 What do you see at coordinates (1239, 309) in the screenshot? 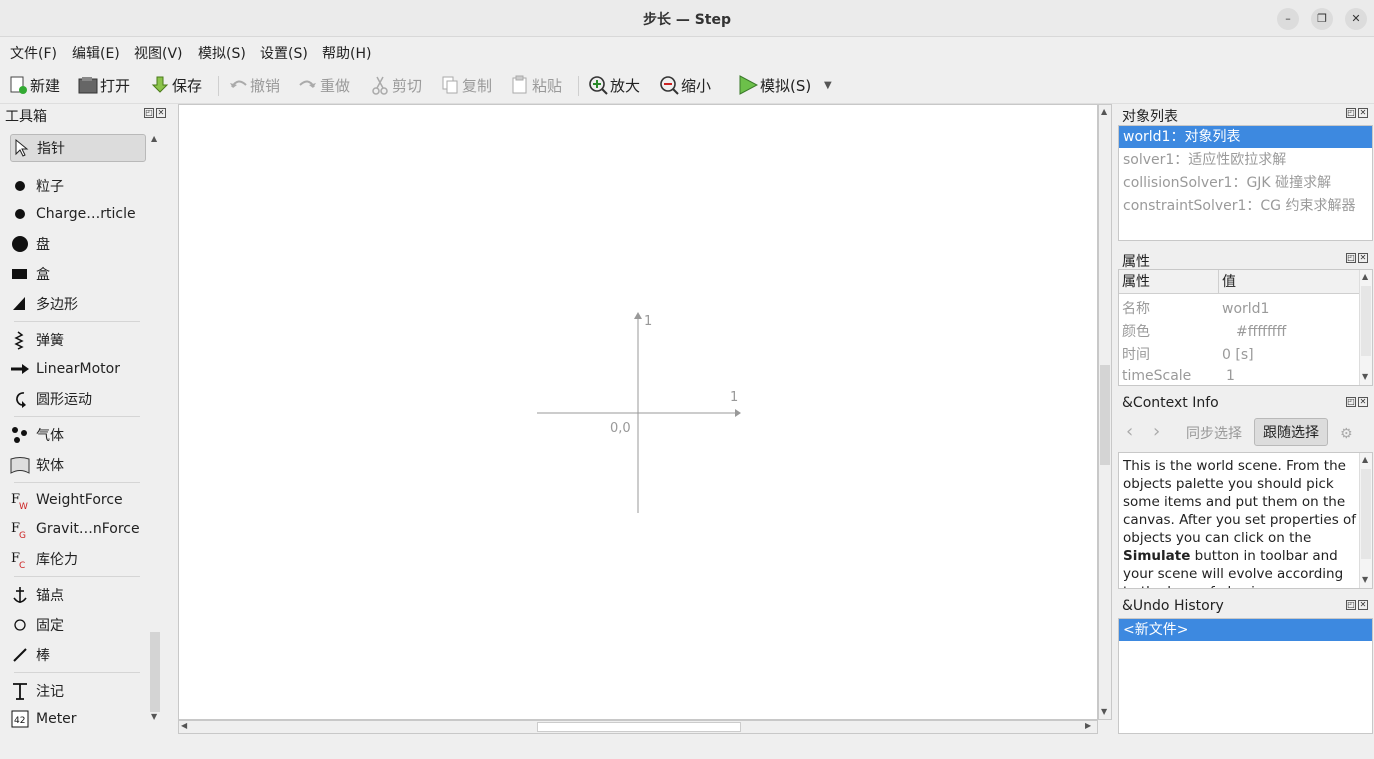
I see `property-row: 名称 world1` at bounding box center [1239, 309].